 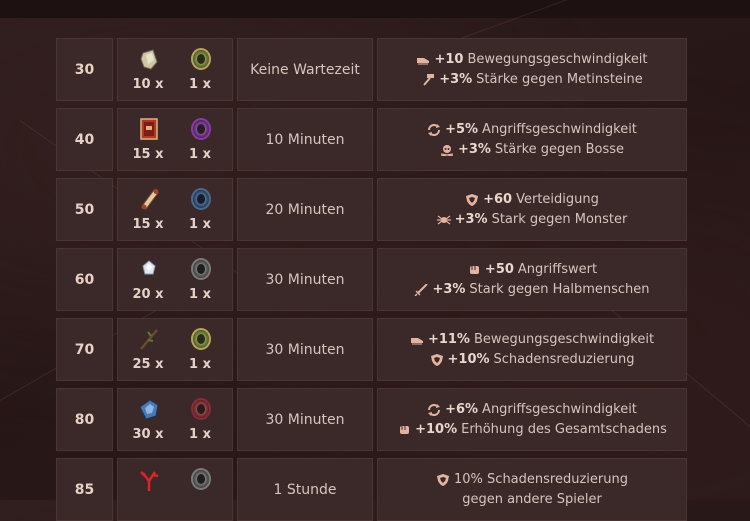 I want to click on time-cell: 1 Stunde, so click(x=305, y=489).